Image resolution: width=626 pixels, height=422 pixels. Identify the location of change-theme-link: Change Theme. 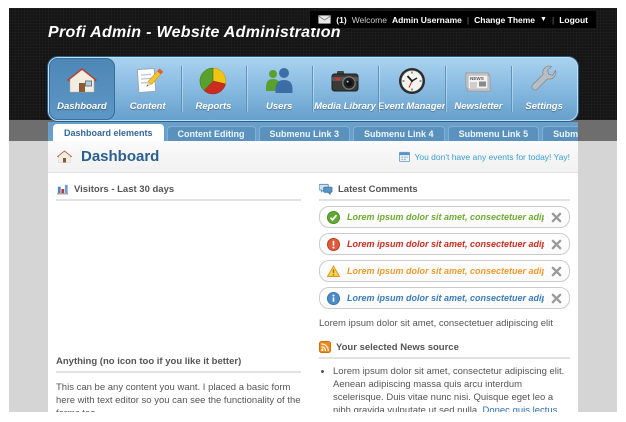
(504, 20).